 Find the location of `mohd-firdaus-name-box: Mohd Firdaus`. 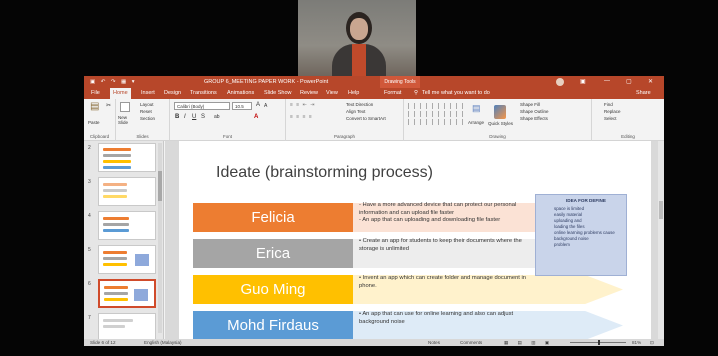

mohd-firdaus-name-box: Mohd Firdaus is located at coordinates (273, 325).